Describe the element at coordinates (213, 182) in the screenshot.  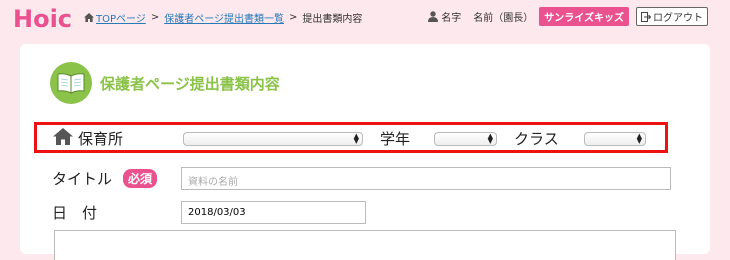
I see `title-input-placeholder: 資料の名前` at that location.